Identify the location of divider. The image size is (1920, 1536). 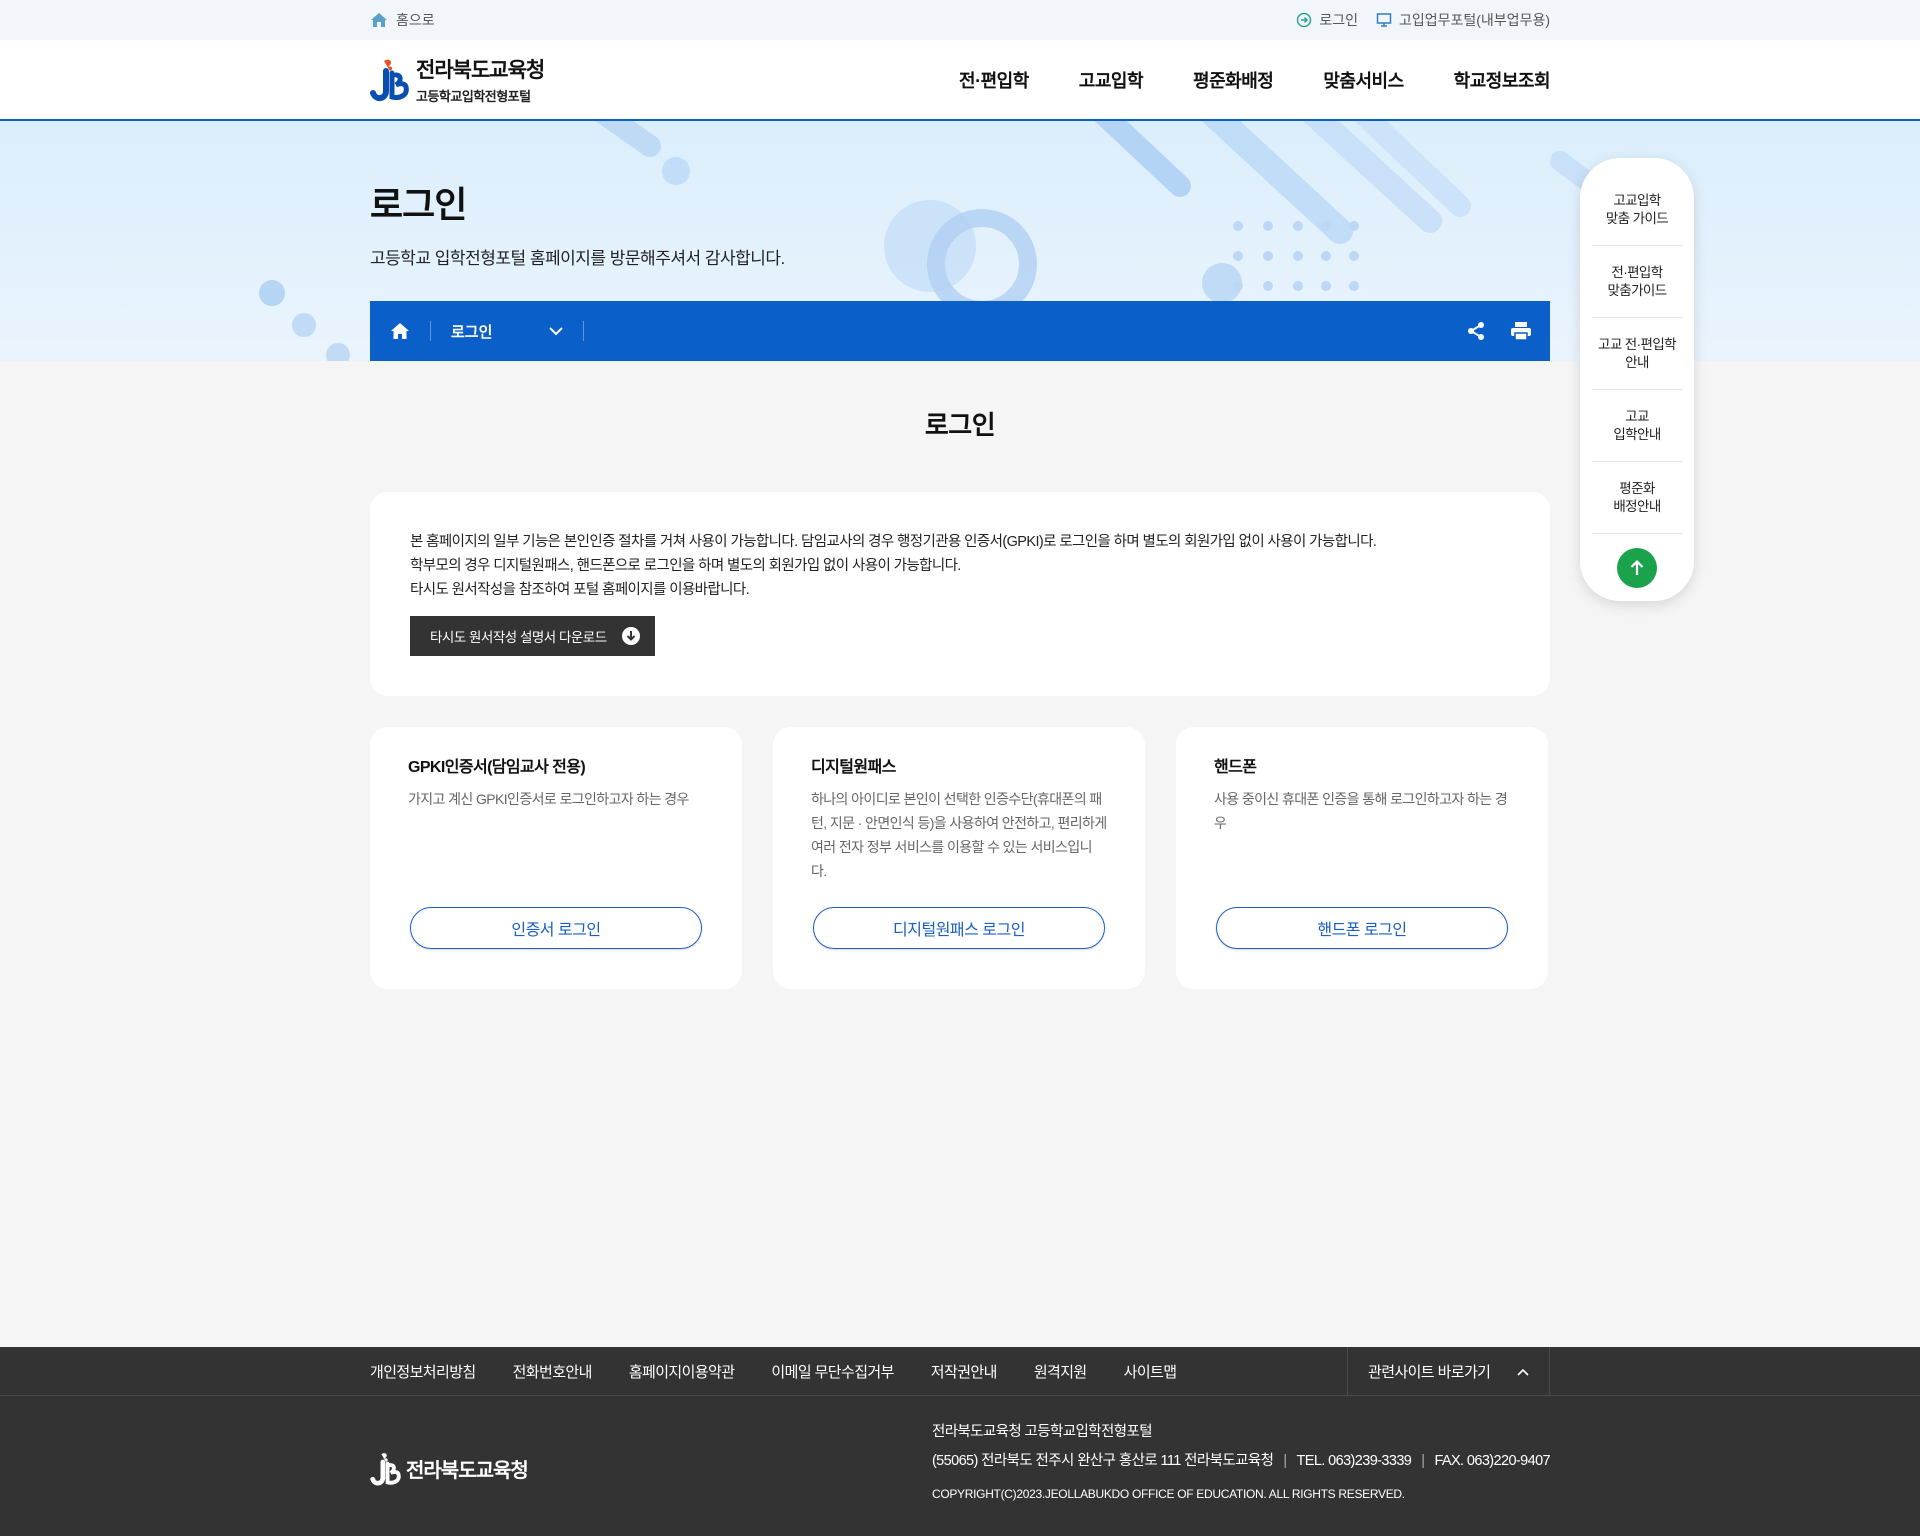
(583, 331).